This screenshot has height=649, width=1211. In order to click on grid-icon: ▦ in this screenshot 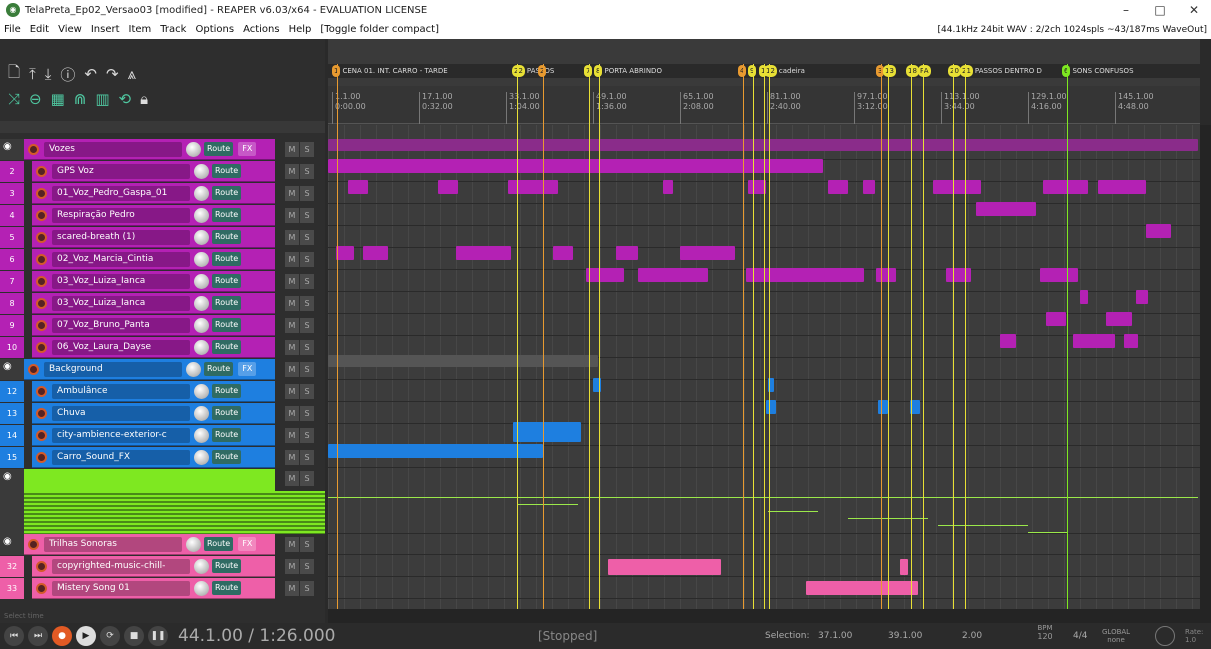, I will do `click(58, 99)`.